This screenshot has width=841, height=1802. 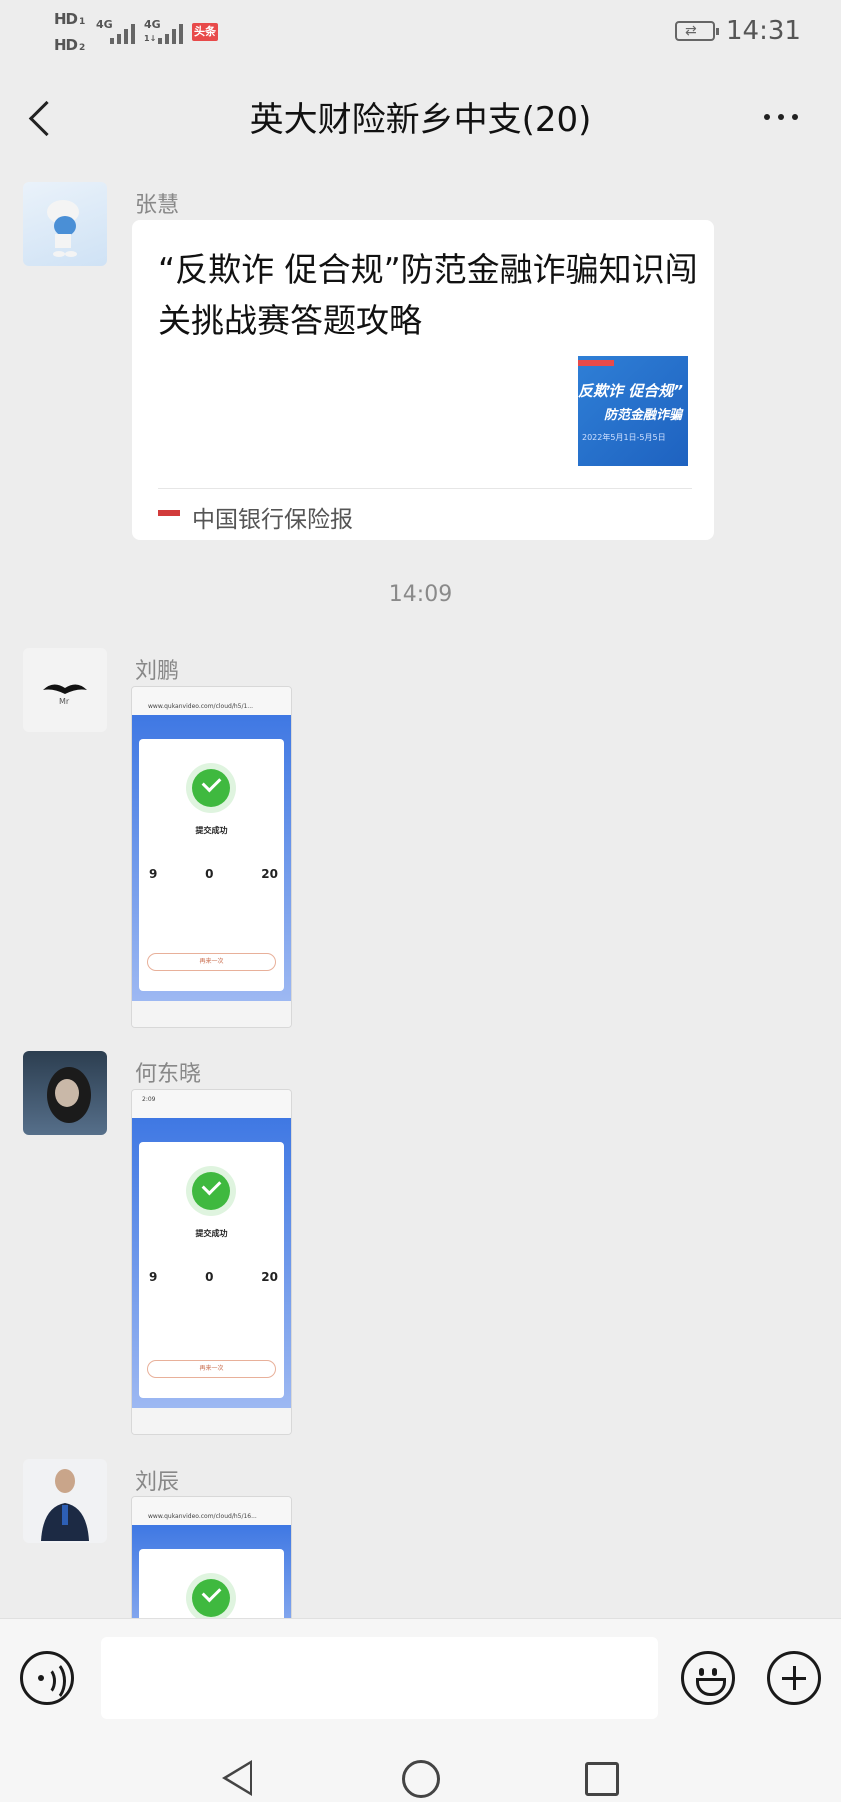 What do you see at coordinates (168, 1074) in the screenshot?
I see `sender-name: 何东晓` at bounding box center [168, 1074].